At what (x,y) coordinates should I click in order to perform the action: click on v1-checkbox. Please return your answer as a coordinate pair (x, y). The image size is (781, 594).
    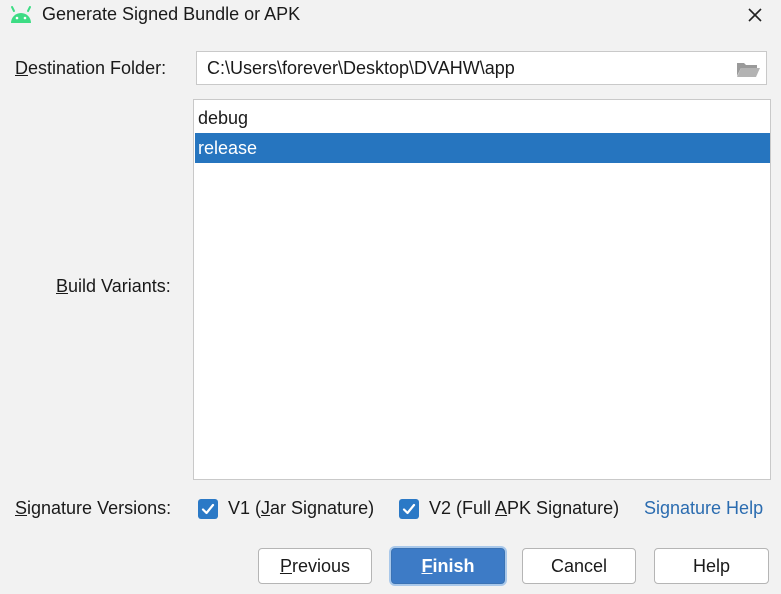
    Looking at the image, I should click on (208, 509).